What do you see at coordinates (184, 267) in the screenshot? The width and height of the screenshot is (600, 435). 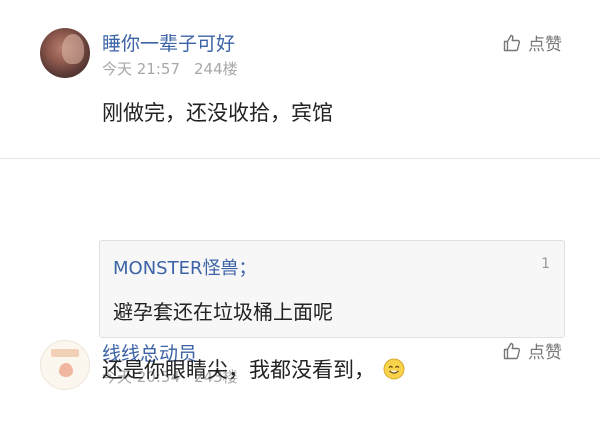 I see `quote-author: MONSTER怪兽；` at bounding box center [184, 267].